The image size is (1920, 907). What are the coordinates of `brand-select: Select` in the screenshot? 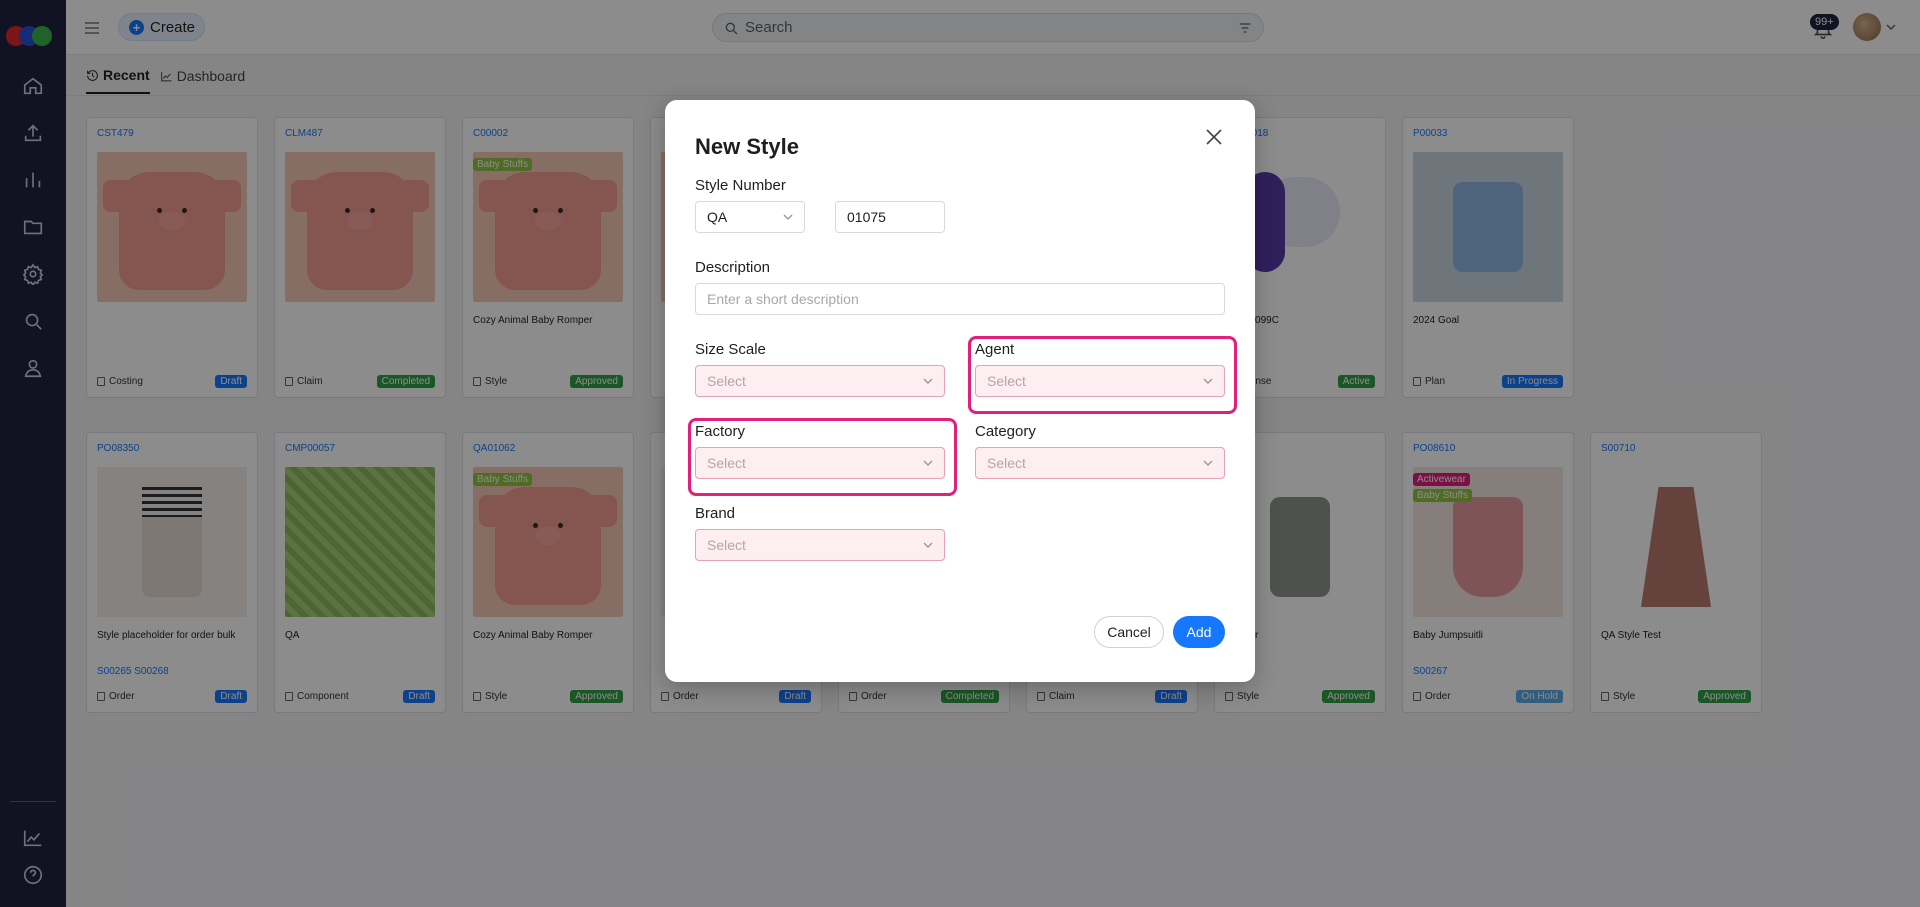 It's located at (820, 545).